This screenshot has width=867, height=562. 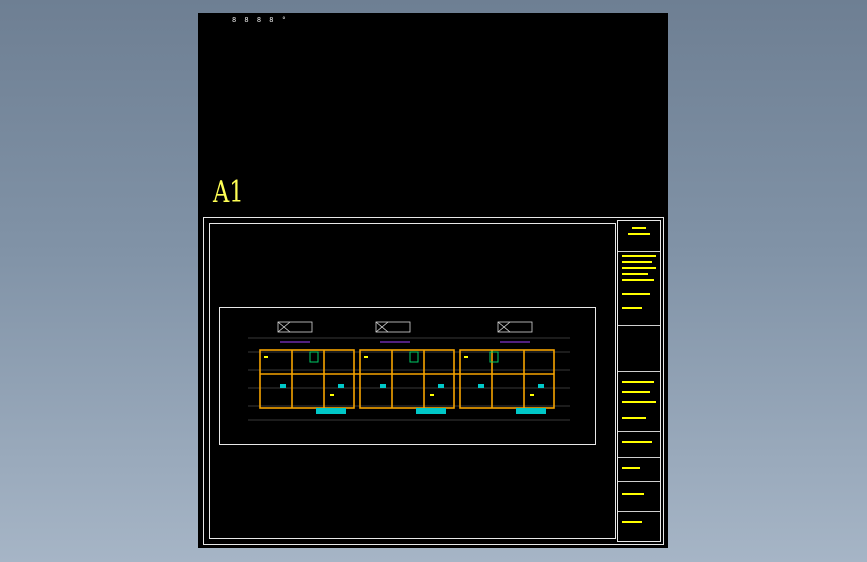 I want to click on title-block, so click(x=639, y=381).